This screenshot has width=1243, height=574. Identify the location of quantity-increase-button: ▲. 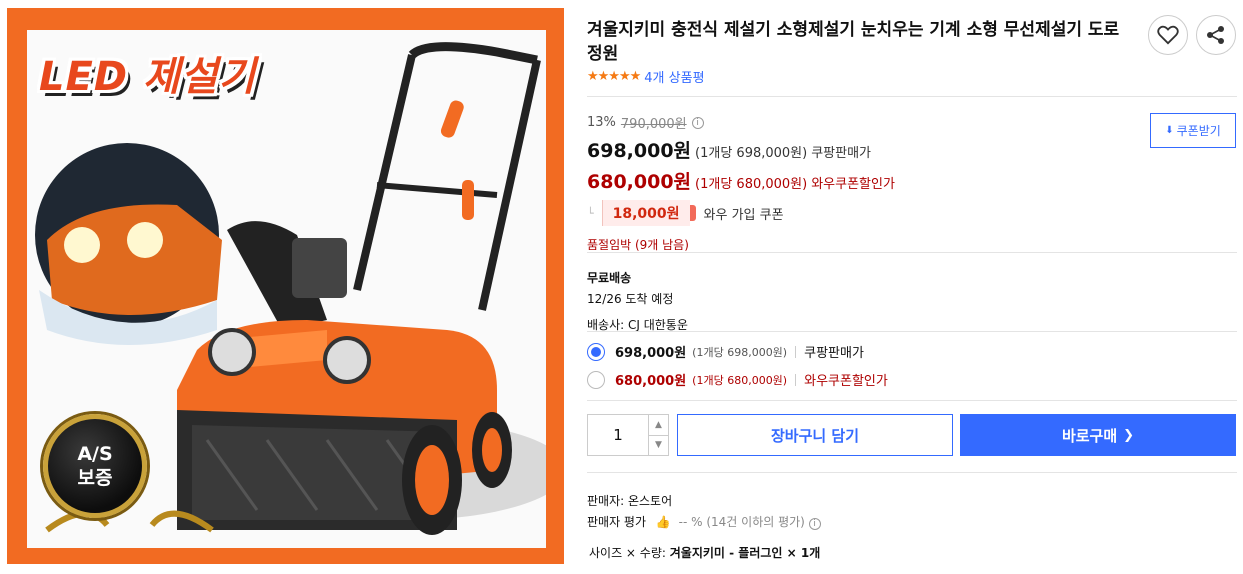
(658, 425).